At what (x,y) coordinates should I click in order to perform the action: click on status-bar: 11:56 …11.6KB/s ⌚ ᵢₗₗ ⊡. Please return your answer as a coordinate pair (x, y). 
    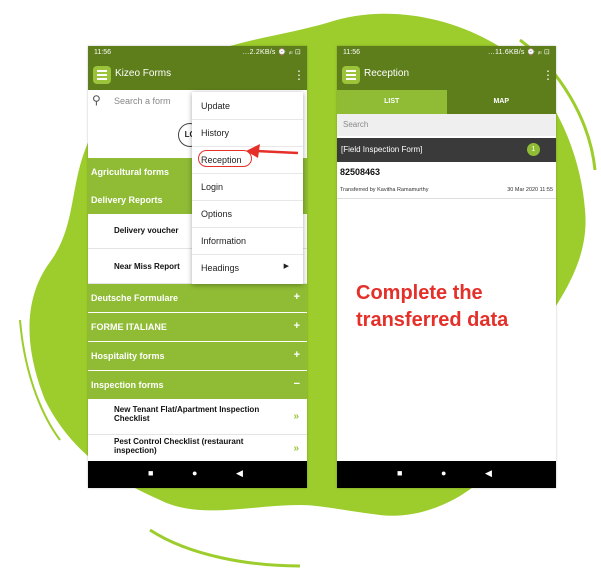
    Looking at the image, I should click on (446, 53).